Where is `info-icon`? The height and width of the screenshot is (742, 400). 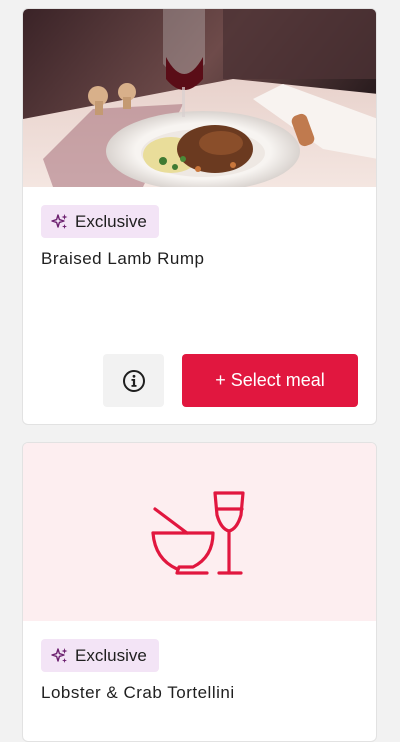 info-icon is located at coordinates (134, 381).